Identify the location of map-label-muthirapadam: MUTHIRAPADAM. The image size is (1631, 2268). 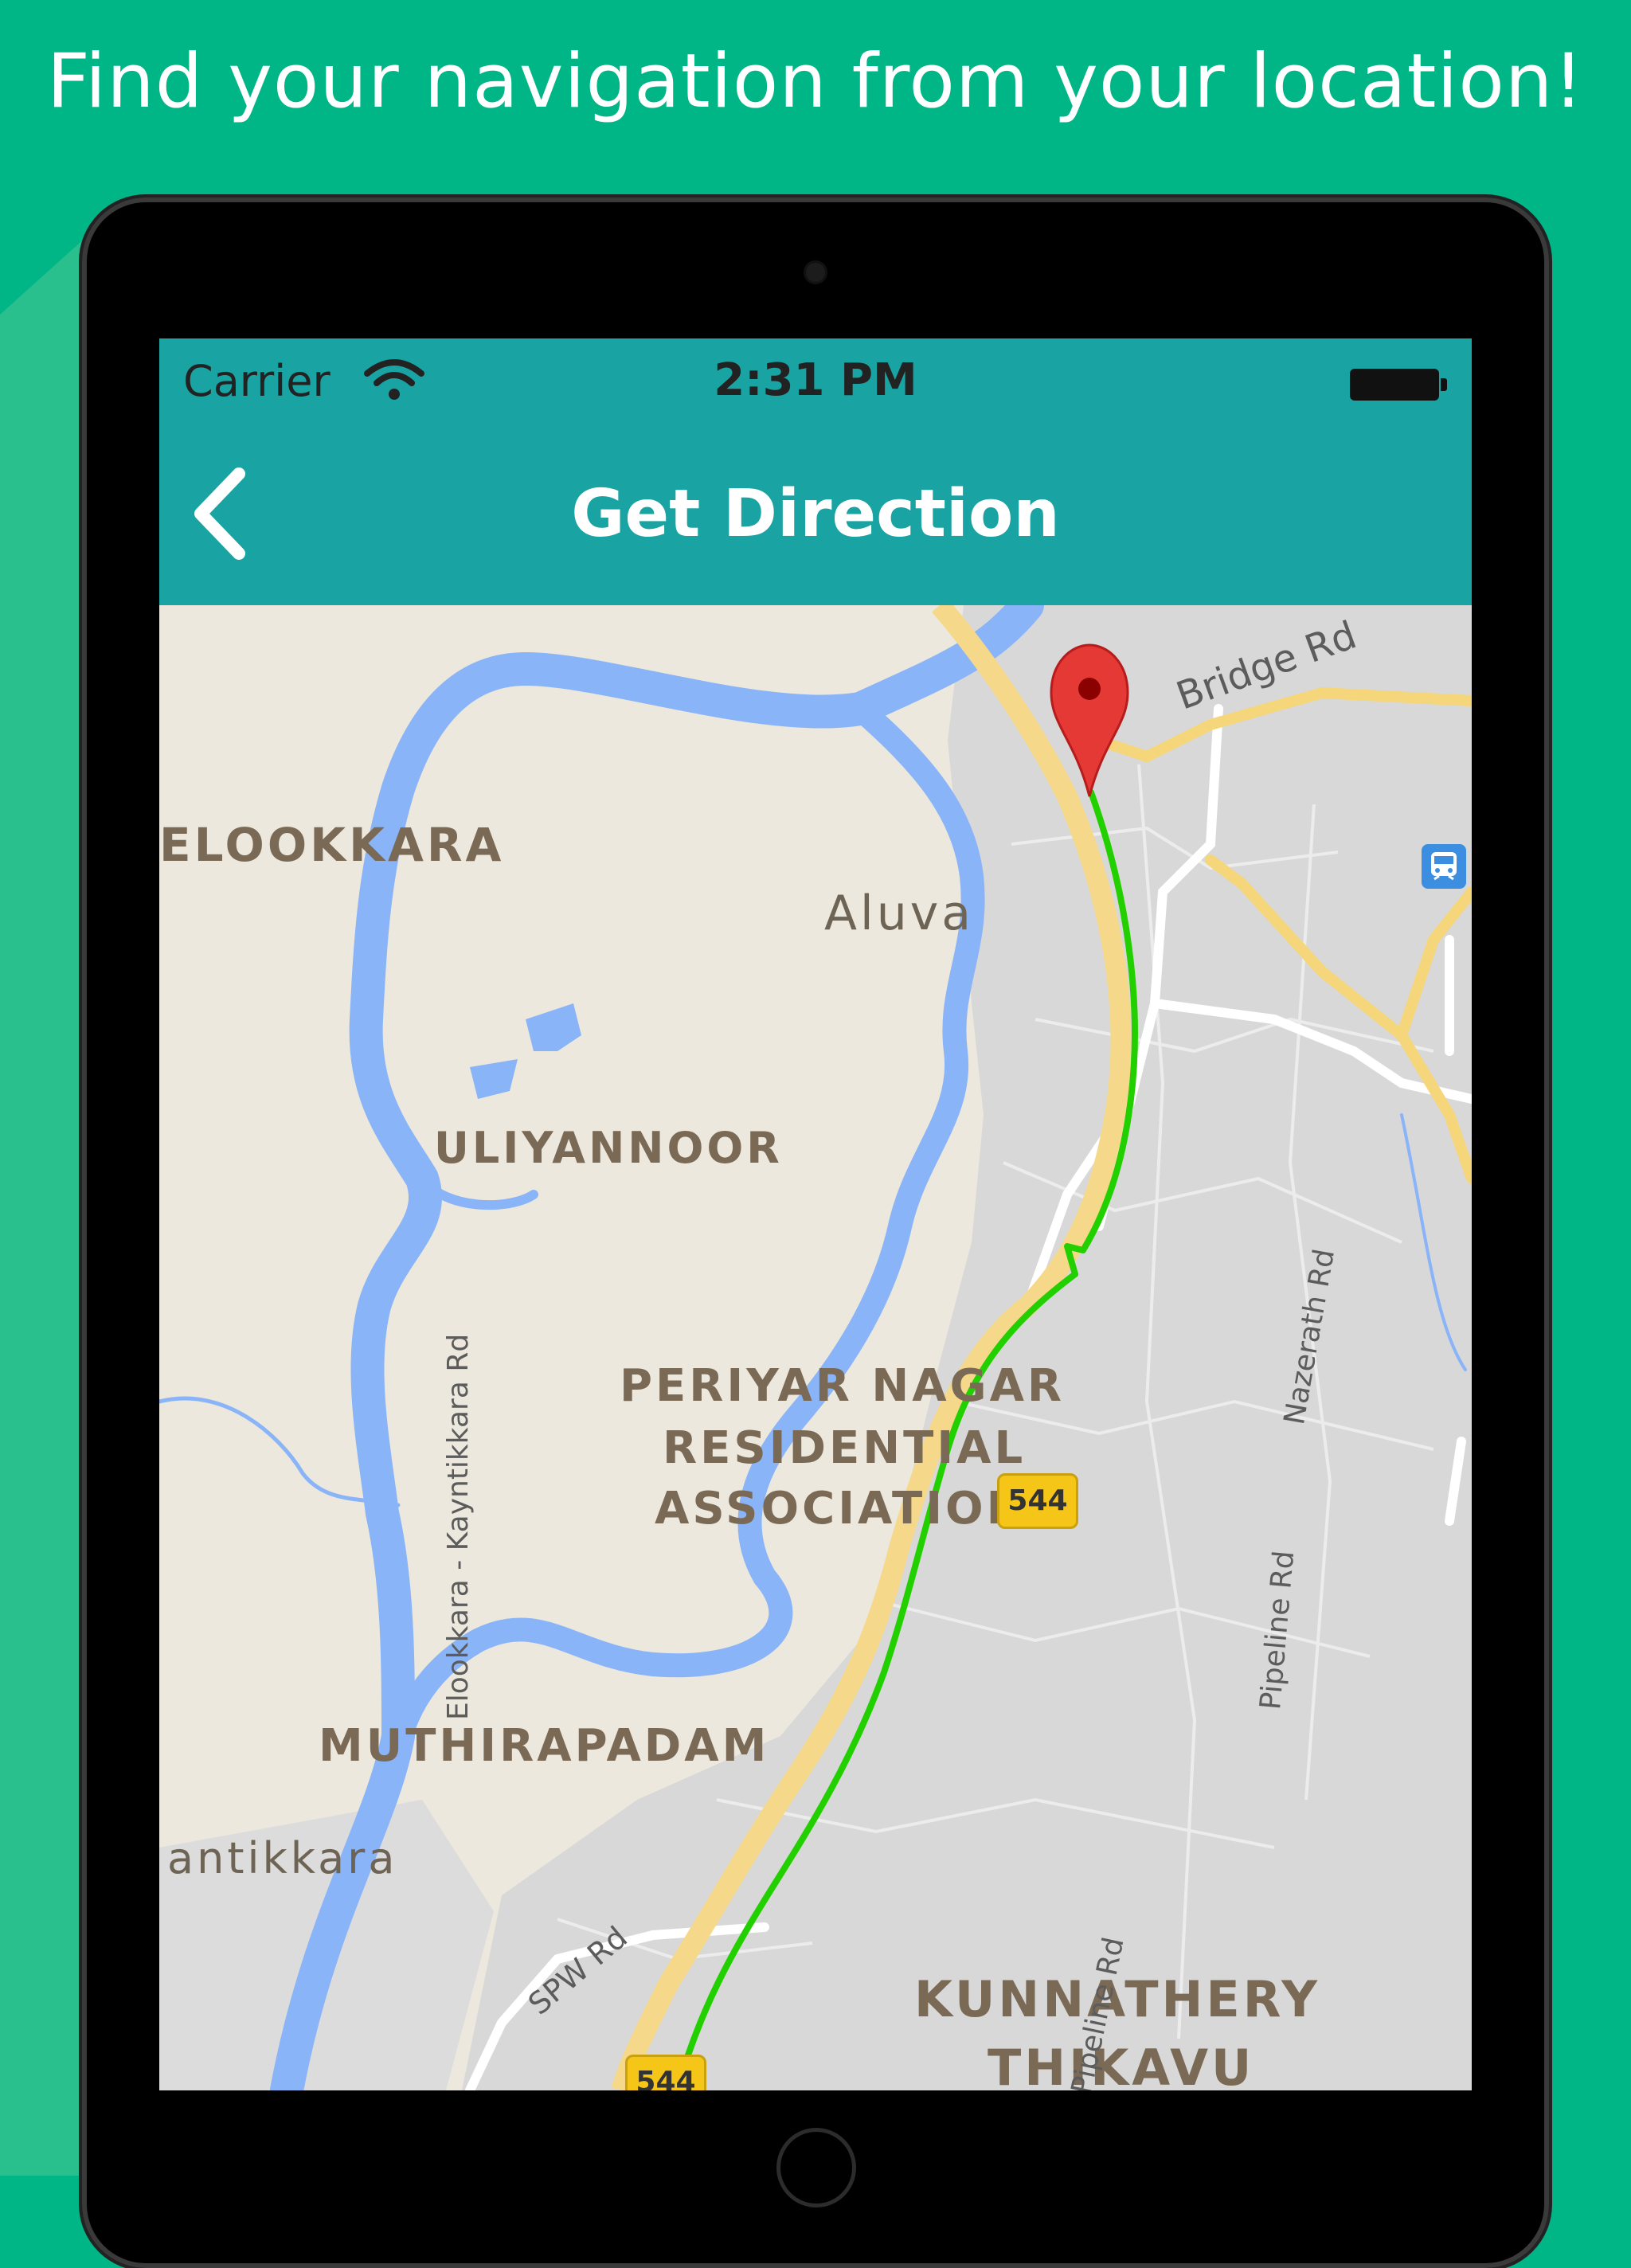
(544, 1746).